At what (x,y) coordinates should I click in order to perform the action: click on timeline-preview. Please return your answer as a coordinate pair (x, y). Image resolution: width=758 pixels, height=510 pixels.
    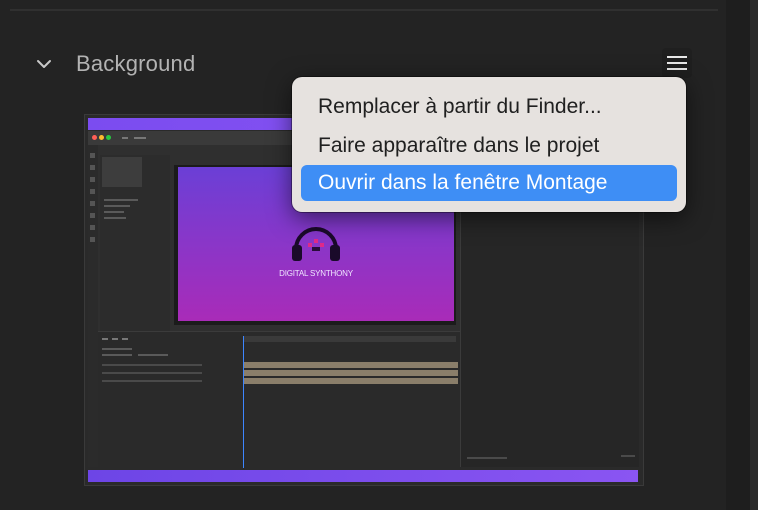
    Looking at the image, I should click on (279, 399).